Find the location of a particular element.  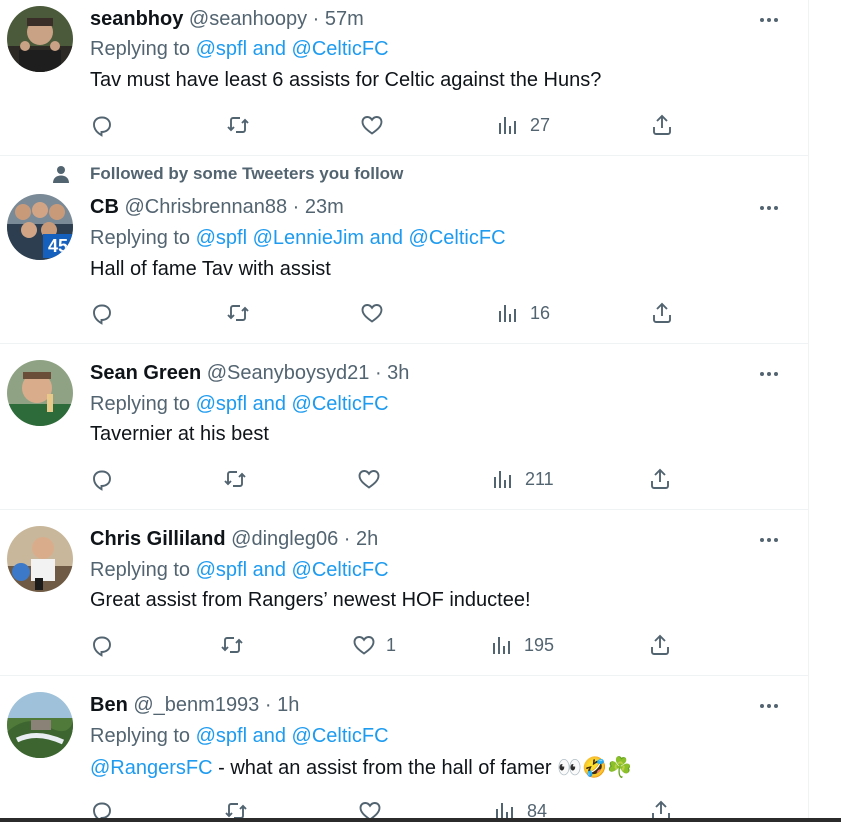

tweet-header: Chris Gilliland @dingleg06 · 2h is located at coordinates (234, 539).